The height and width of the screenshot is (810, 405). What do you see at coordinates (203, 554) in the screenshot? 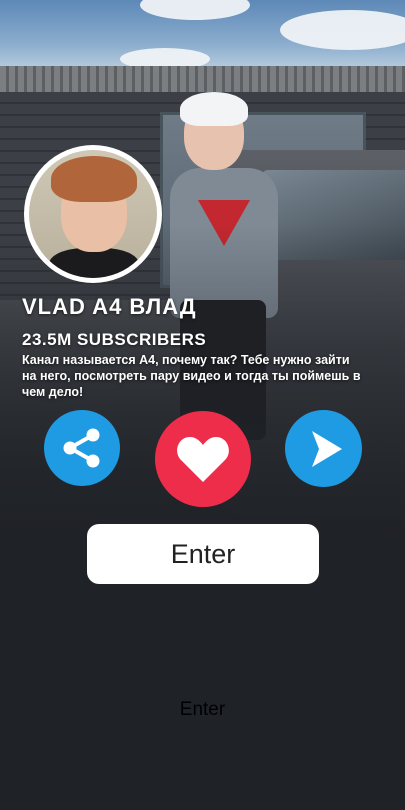
I see `enter-button: Enter` at bounding box center [203, 554].